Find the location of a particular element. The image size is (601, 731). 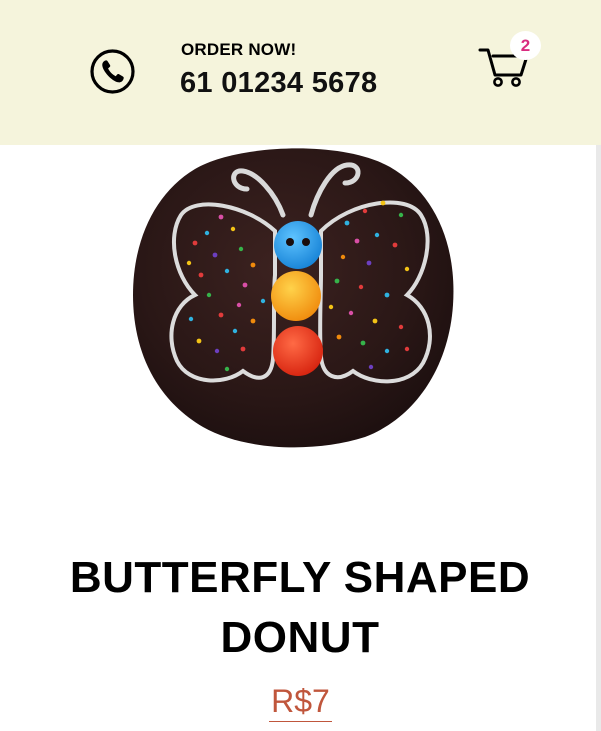

product-title: BUTTERFLY SHAPED DONUT is located at coordinates (300, 607).